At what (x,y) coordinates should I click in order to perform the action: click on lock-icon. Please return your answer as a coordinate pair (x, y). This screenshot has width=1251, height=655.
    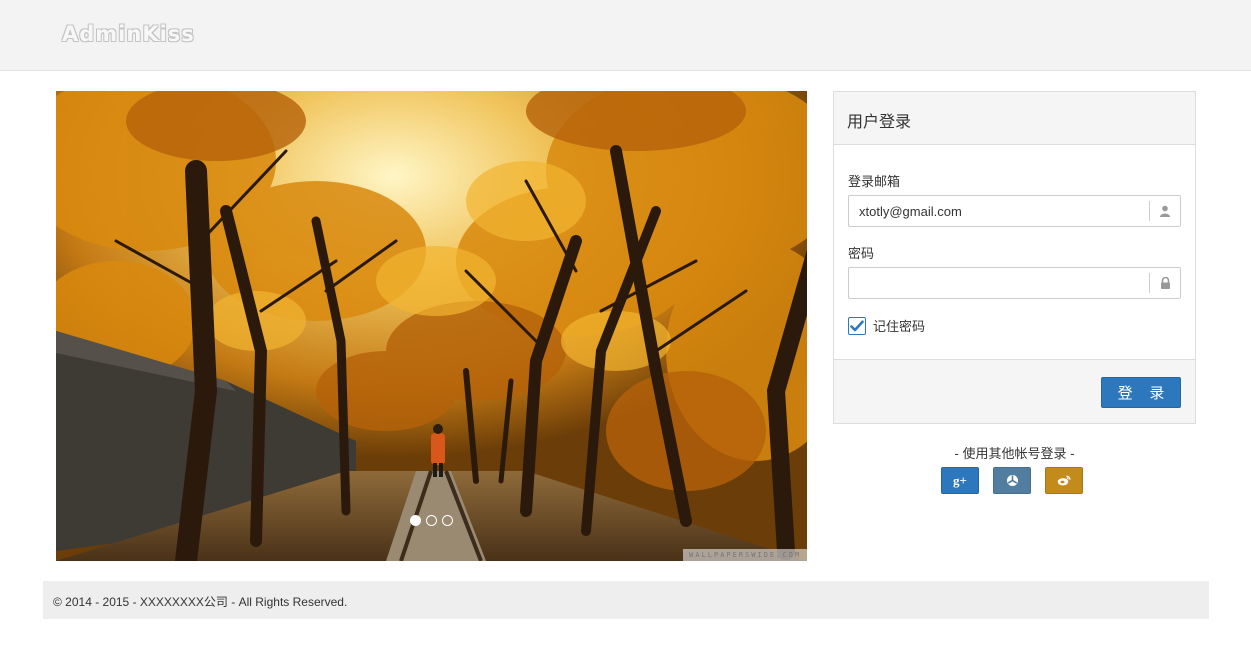
    Looking at the image, I should click on (1164, 283).